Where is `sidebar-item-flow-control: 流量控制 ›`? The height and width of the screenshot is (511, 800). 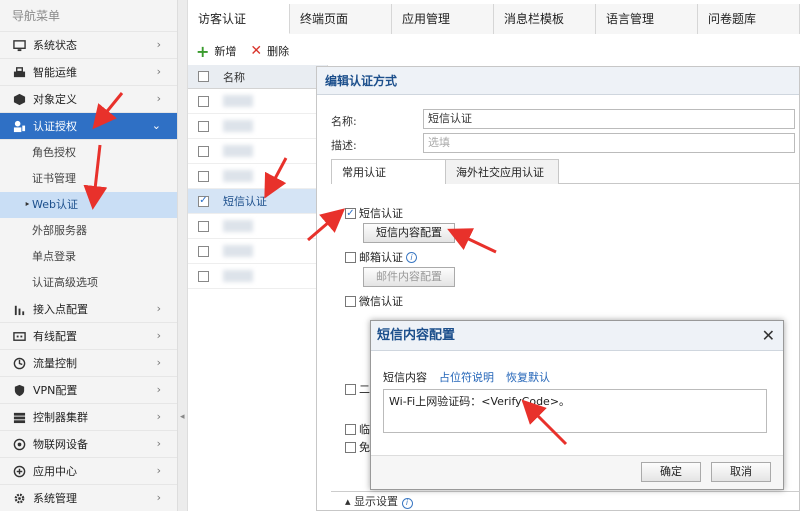
sidebar-item-flow-control: 流量控制 › is located at coordinates (88, 363).